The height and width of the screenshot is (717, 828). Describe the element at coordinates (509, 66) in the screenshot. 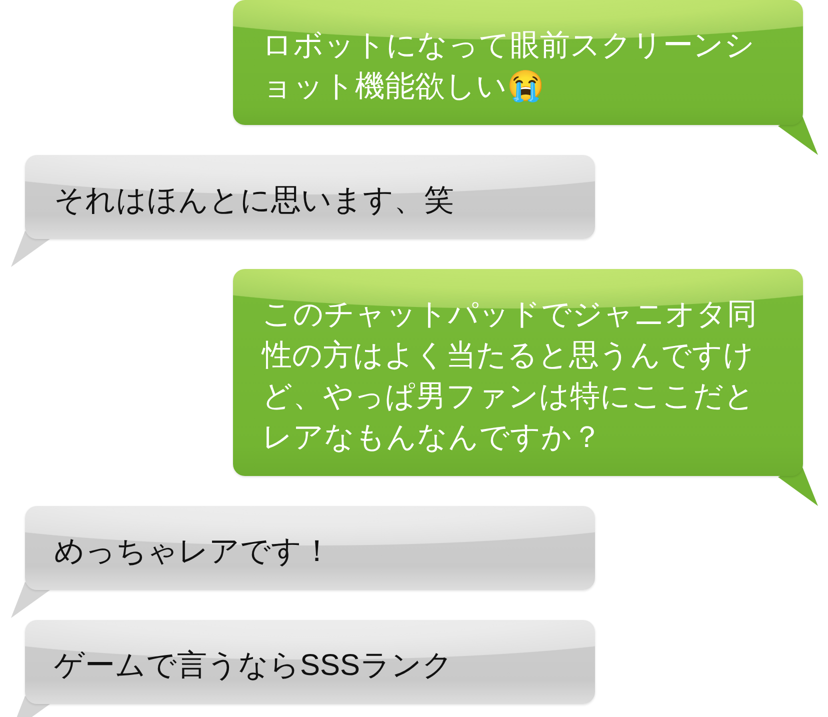

I see `message-text: ロボットになって眼前スクリーンショット機能欲しい😭` at that location.